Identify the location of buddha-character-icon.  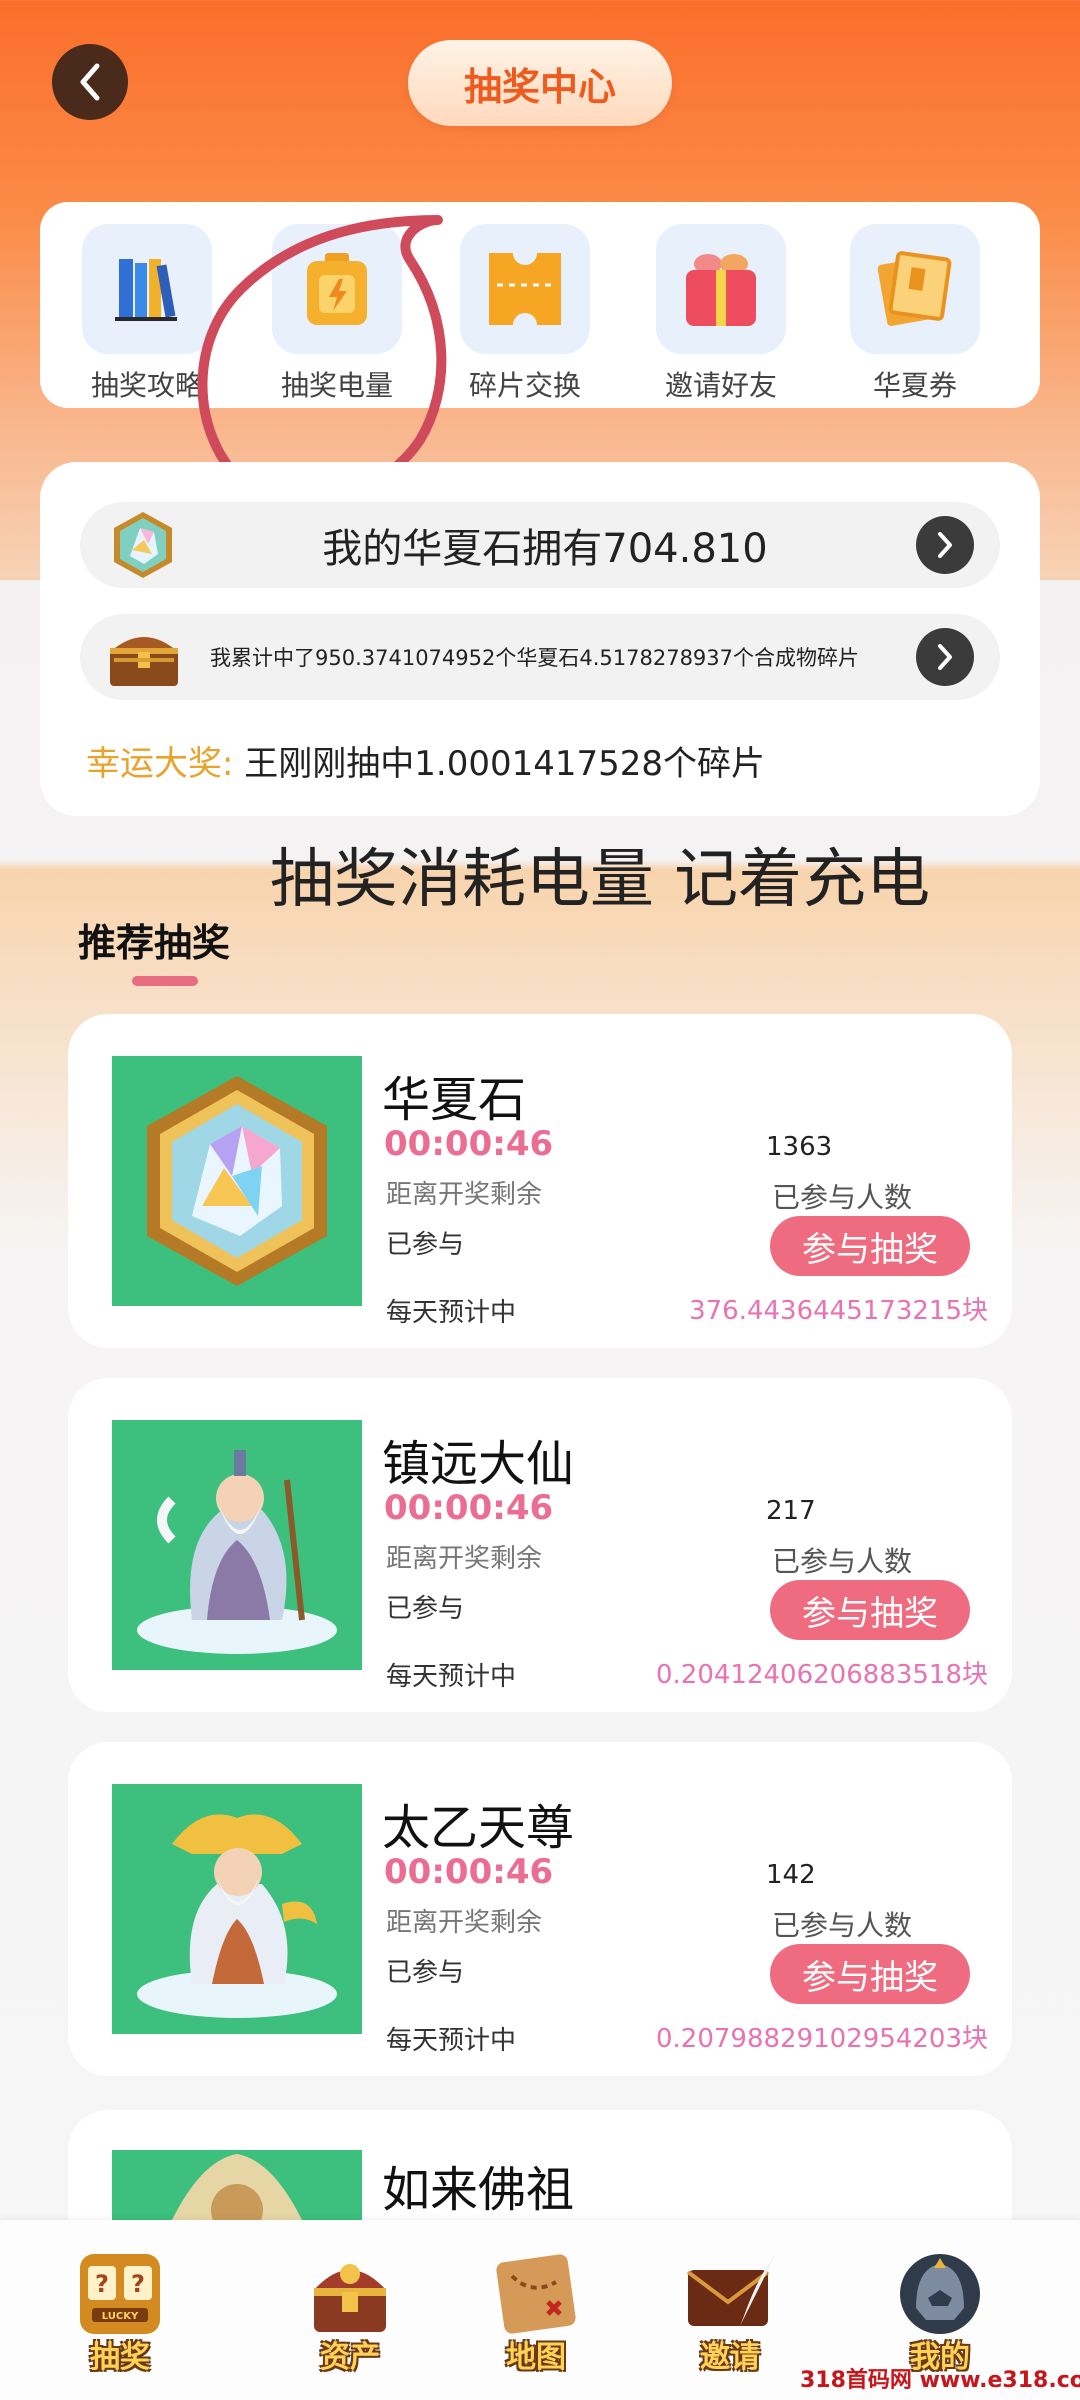
(237, 2187).